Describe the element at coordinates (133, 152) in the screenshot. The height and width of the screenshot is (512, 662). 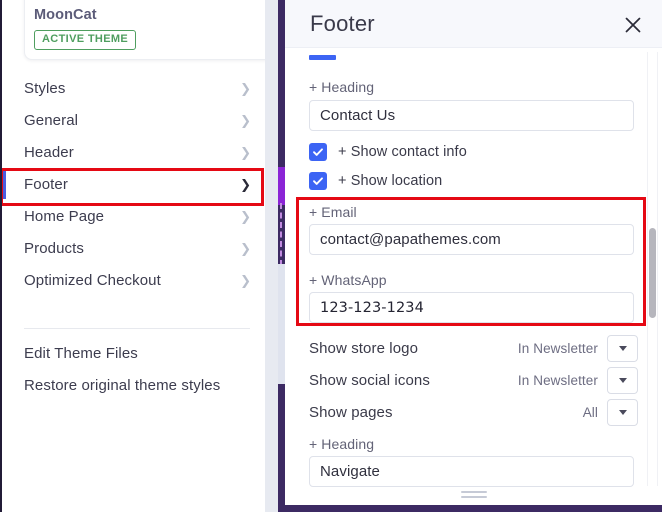
I see `sidebar-item-header: Header ❯` at that location.